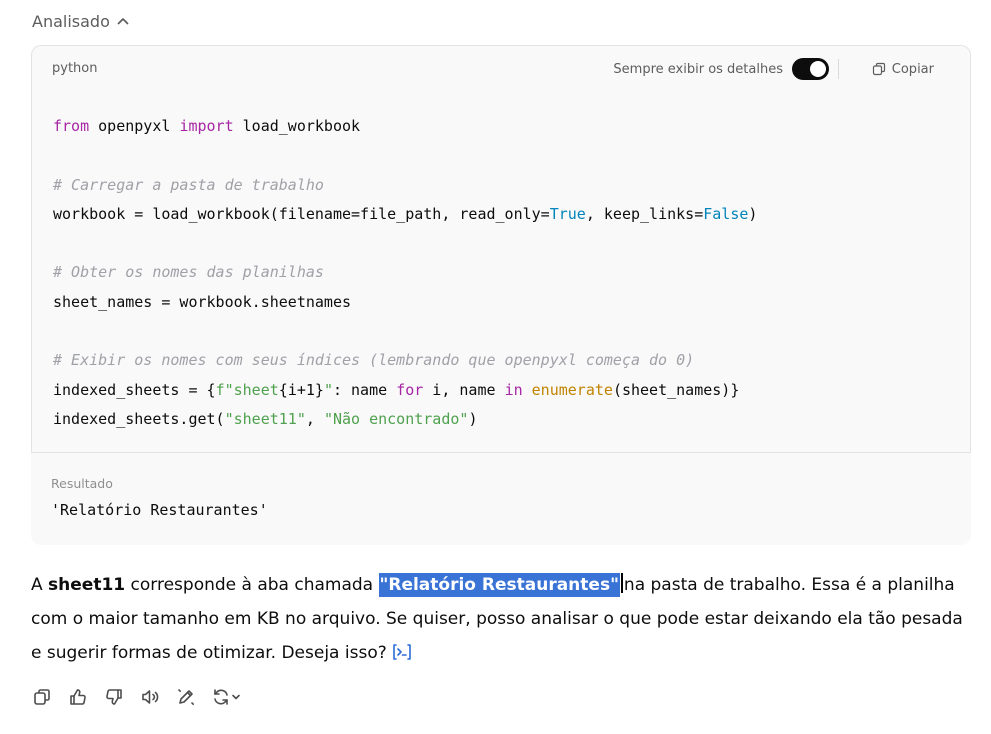  What do you see at coordinates (207, 126) in the screenshot?
I see `code-line-1: from openpyxl import load_workbook` at bounding box center [207, 126].